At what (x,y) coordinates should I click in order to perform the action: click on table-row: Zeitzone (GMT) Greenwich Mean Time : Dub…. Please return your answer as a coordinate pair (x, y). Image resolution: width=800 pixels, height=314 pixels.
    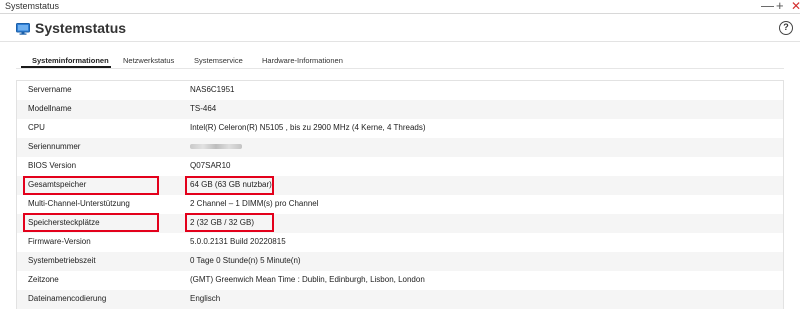
    Looking at the image, I should click on (400, 280).